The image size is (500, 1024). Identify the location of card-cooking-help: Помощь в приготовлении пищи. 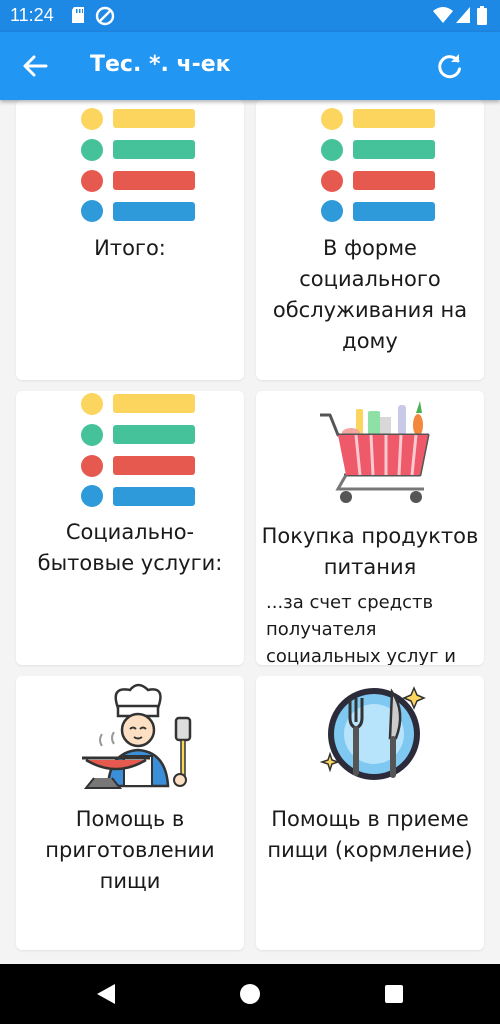
(130, 813).